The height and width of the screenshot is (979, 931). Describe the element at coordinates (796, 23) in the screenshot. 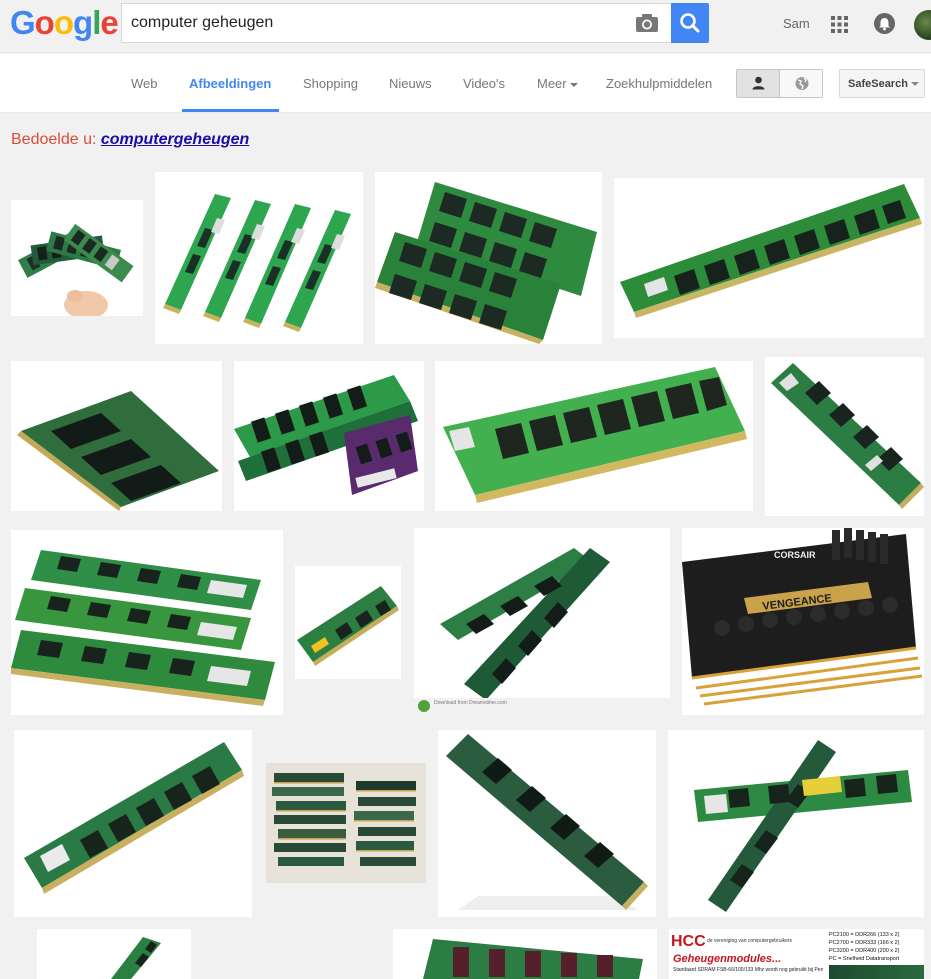

I see `user-name: Sam` at that location.